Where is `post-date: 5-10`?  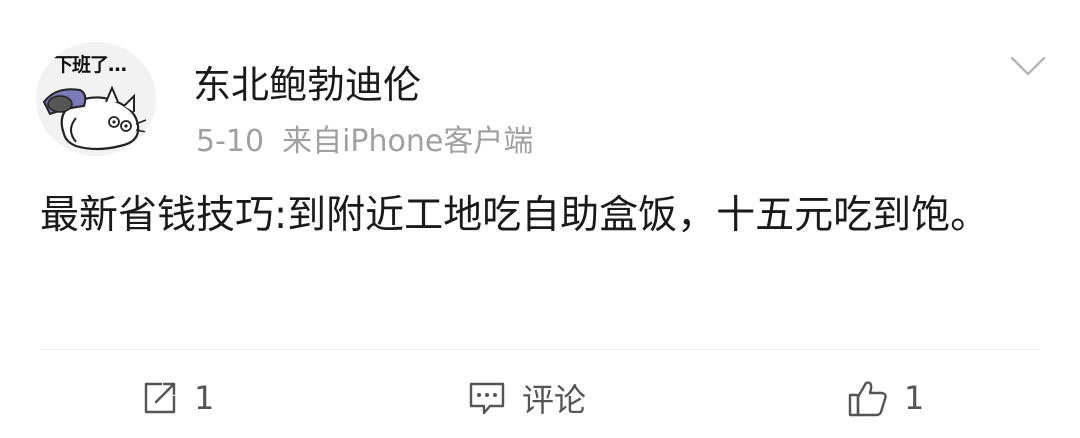 post-date: 5-10 is located at coordinates (230, 141).